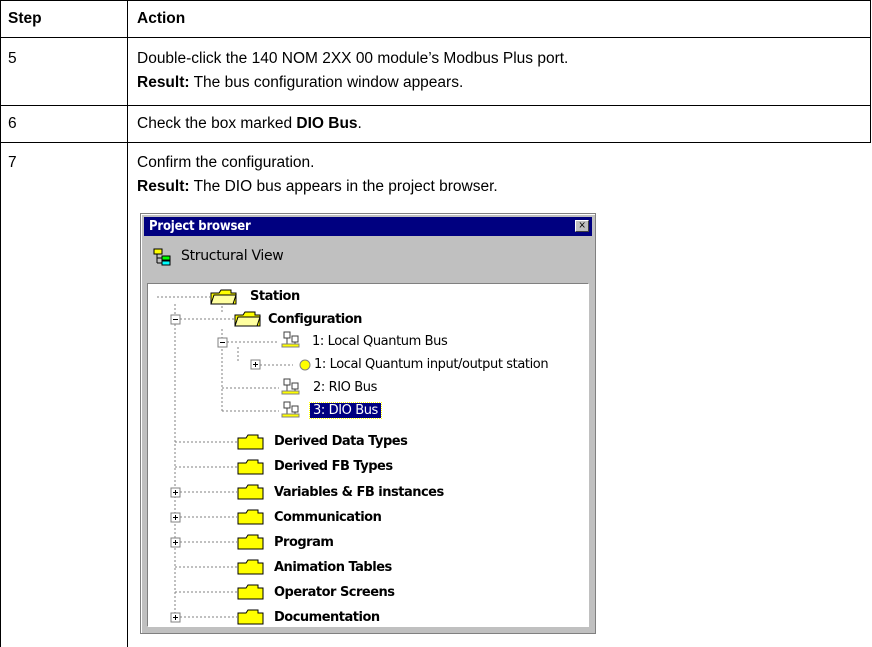 The height and width of the screenshot is (647, 872). I want to click on tree-item-station1: 1: Local Quantum input/output station, so click(431, 365).